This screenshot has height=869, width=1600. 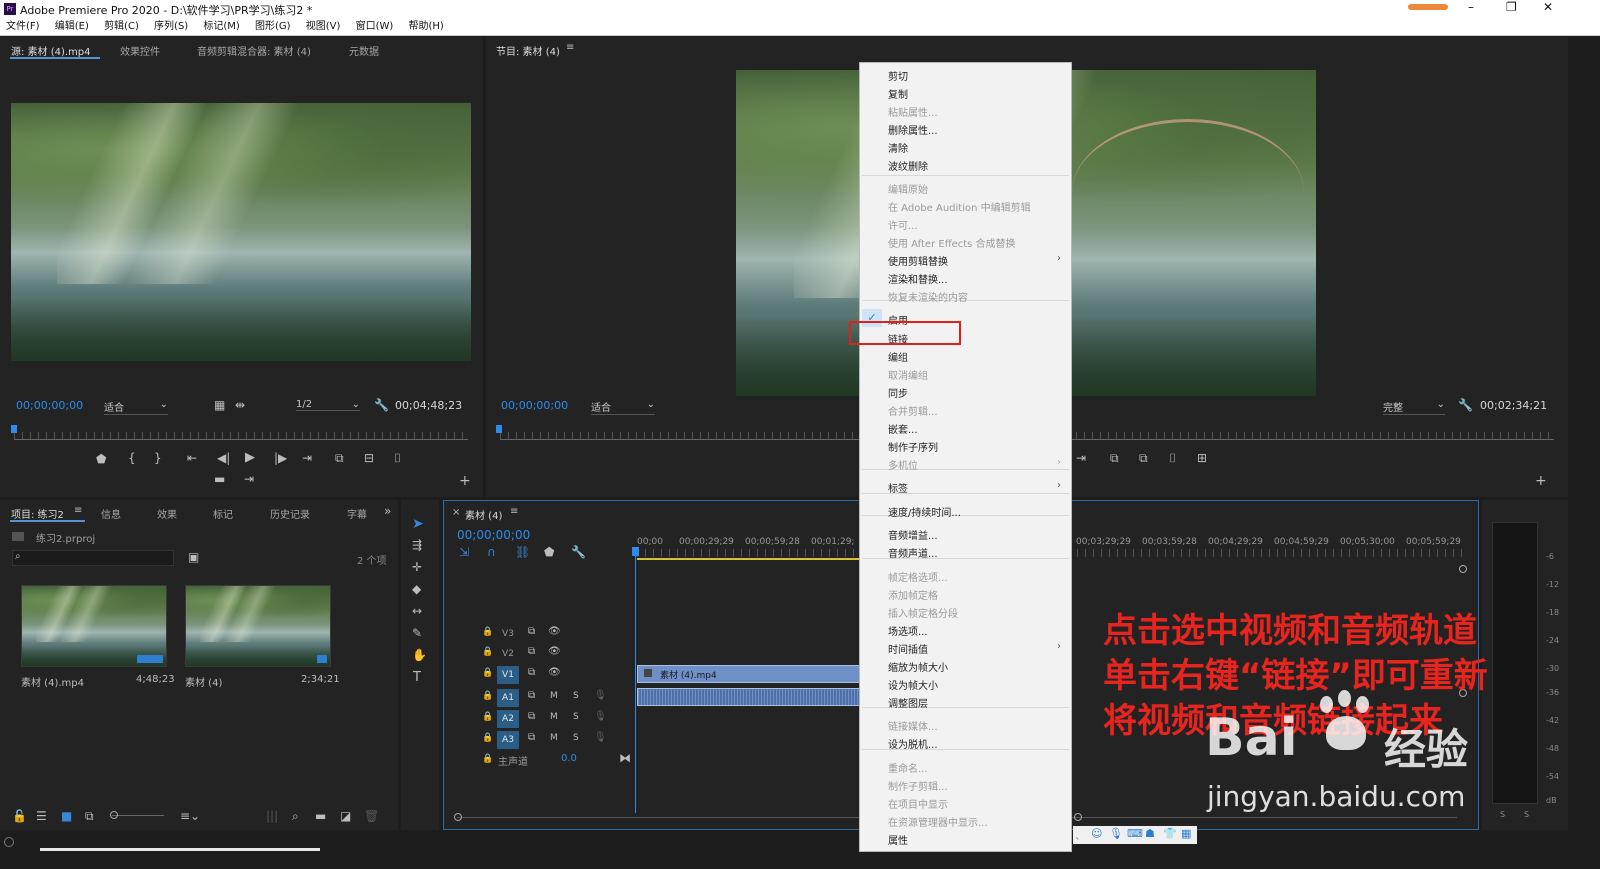 I want to click on minimize-button: –, so click(x=1471, y=7).